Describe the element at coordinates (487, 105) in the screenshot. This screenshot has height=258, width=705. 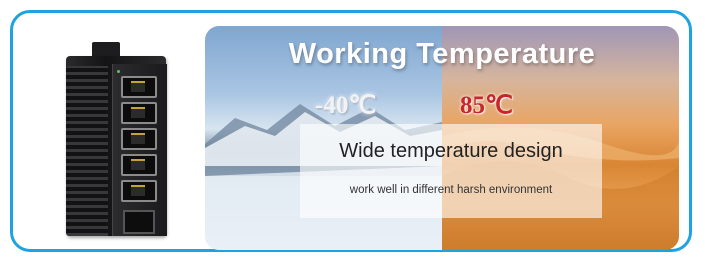
I see `temperature-high: 85℃` at that location.